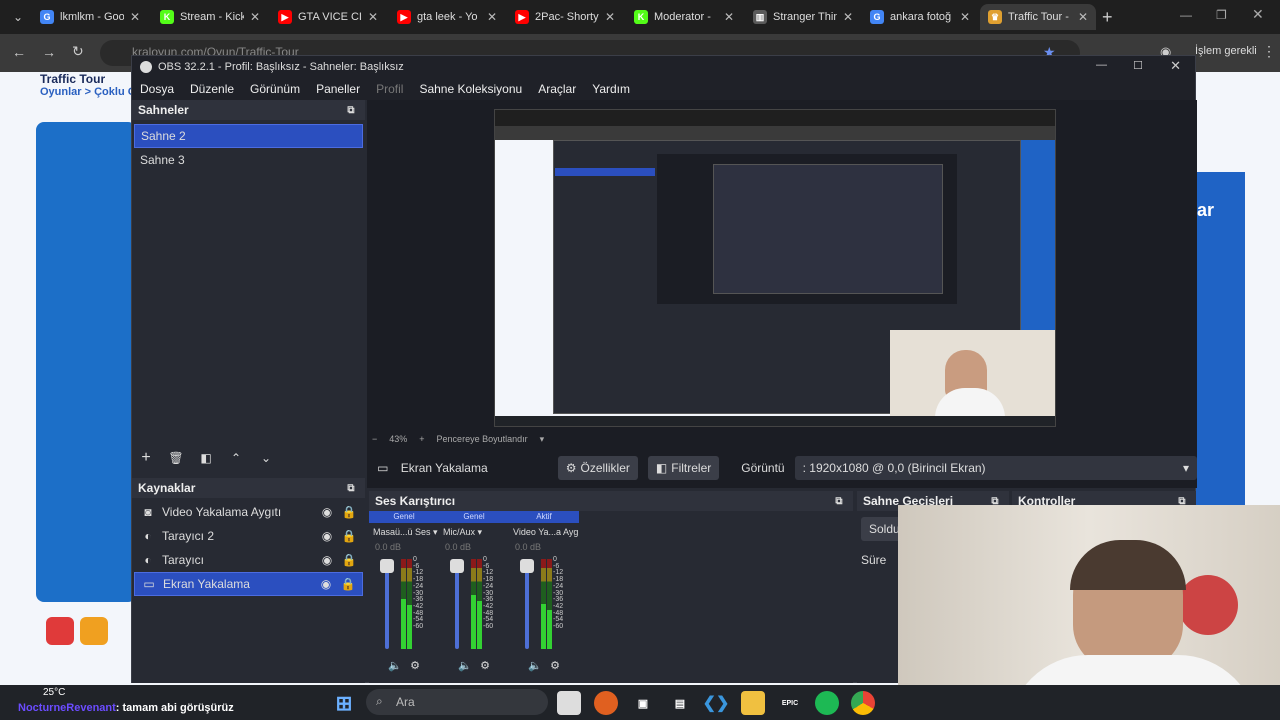 Image resolution: width=1280 pixels, height=720 pixels. Describe the element at coordinates (1038, 17) in the screenshot. I see `browser-tab: ♛ Traffic Tour - ✕` at that location.